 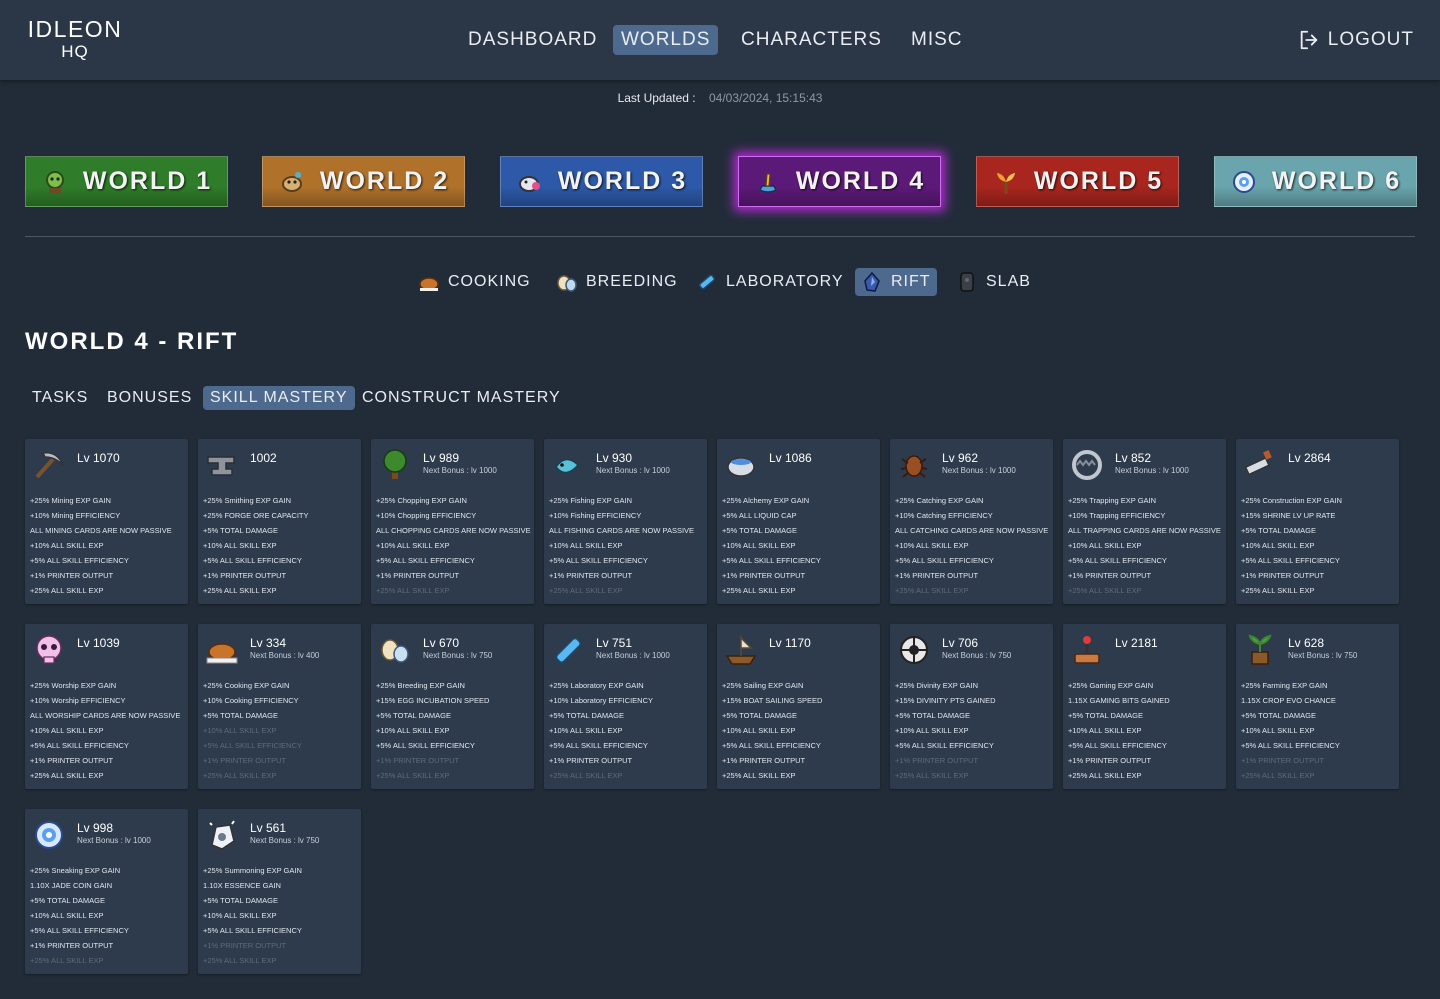 What do you see at coordinates (944, 515) in the screenshot?
I see `bonus-line: +10% Catching EFFICIENCY` at bounding box center [944, 515].